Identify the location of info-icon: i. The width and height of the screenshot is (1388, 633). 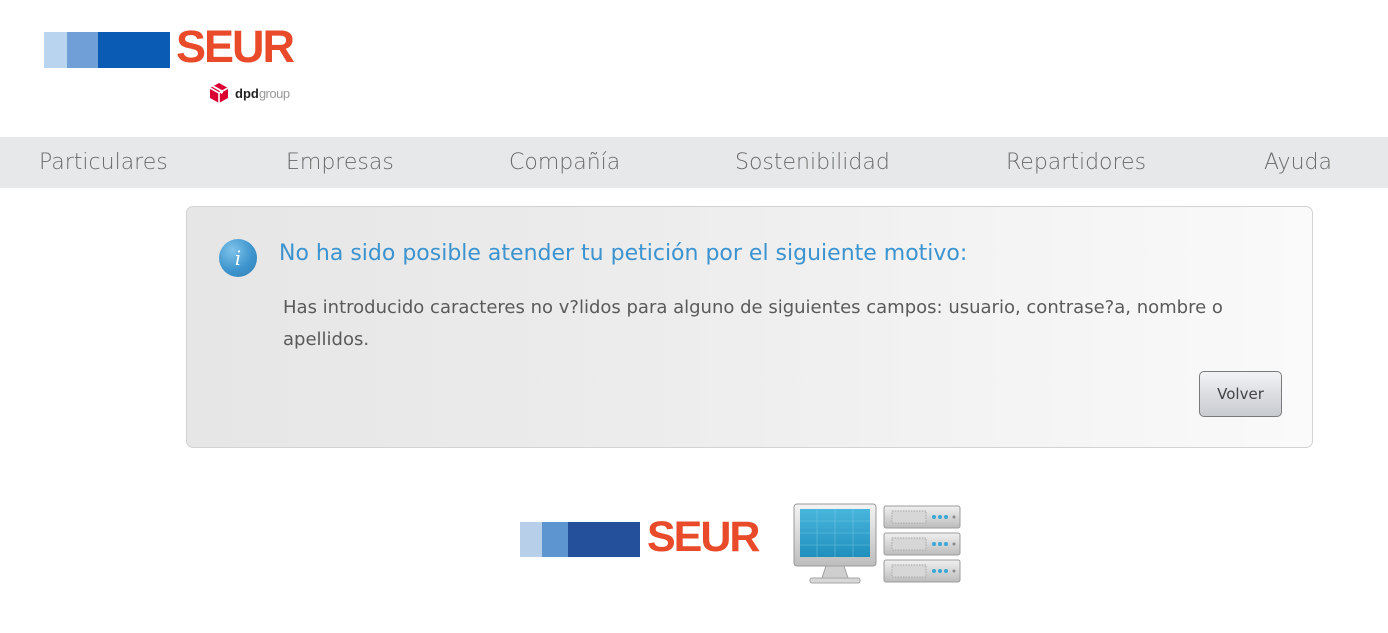
(238, 258).